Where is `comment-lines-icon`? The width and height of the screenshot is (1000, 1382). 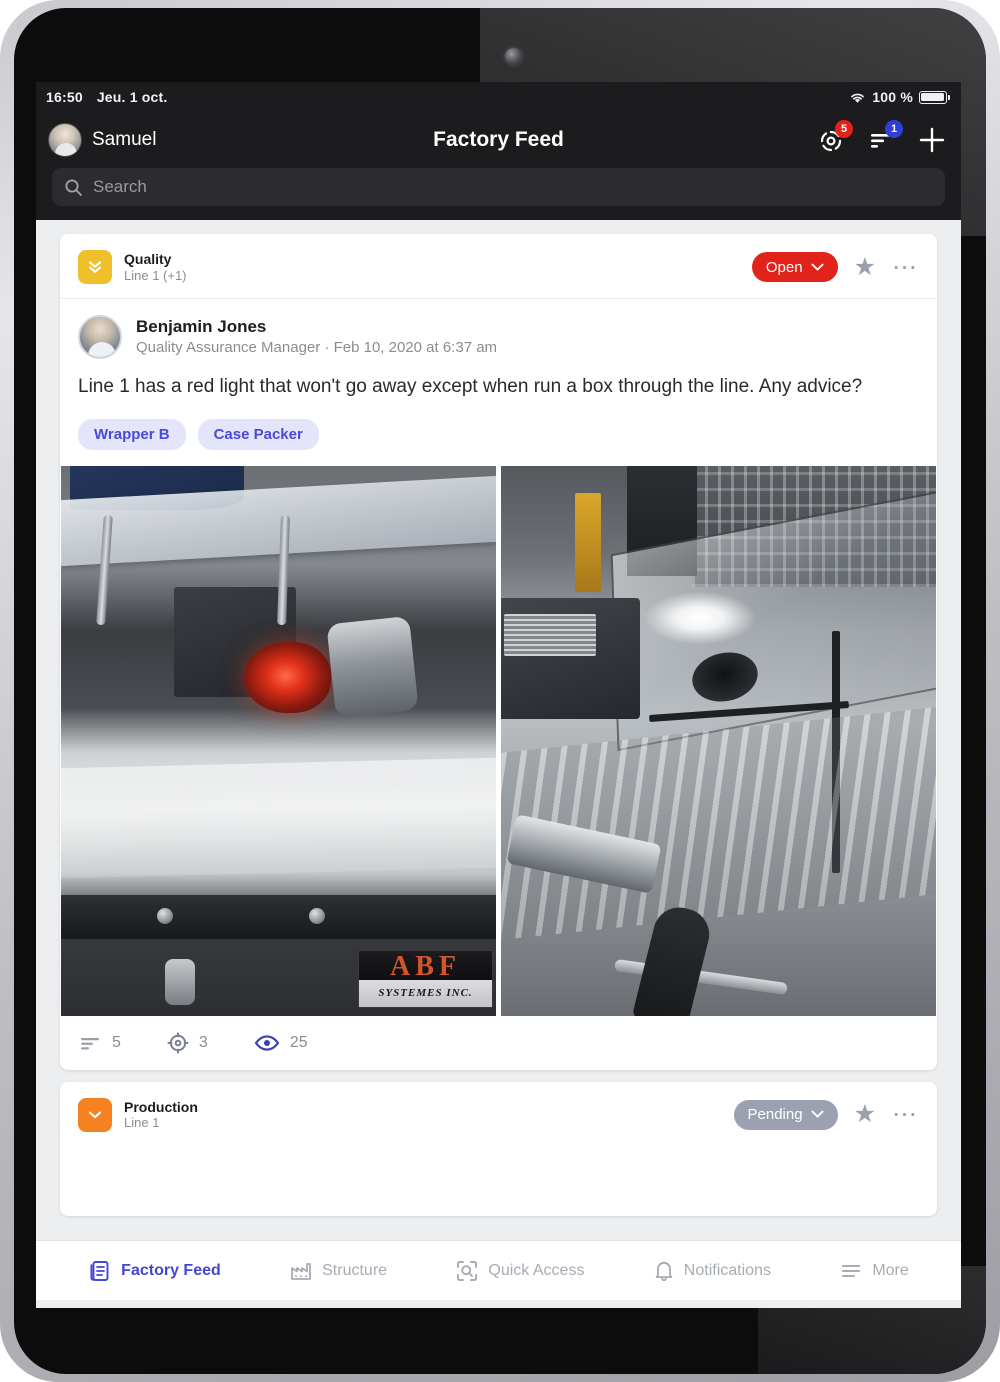
comment-lines-icon is located at coordinates (91, 1043).